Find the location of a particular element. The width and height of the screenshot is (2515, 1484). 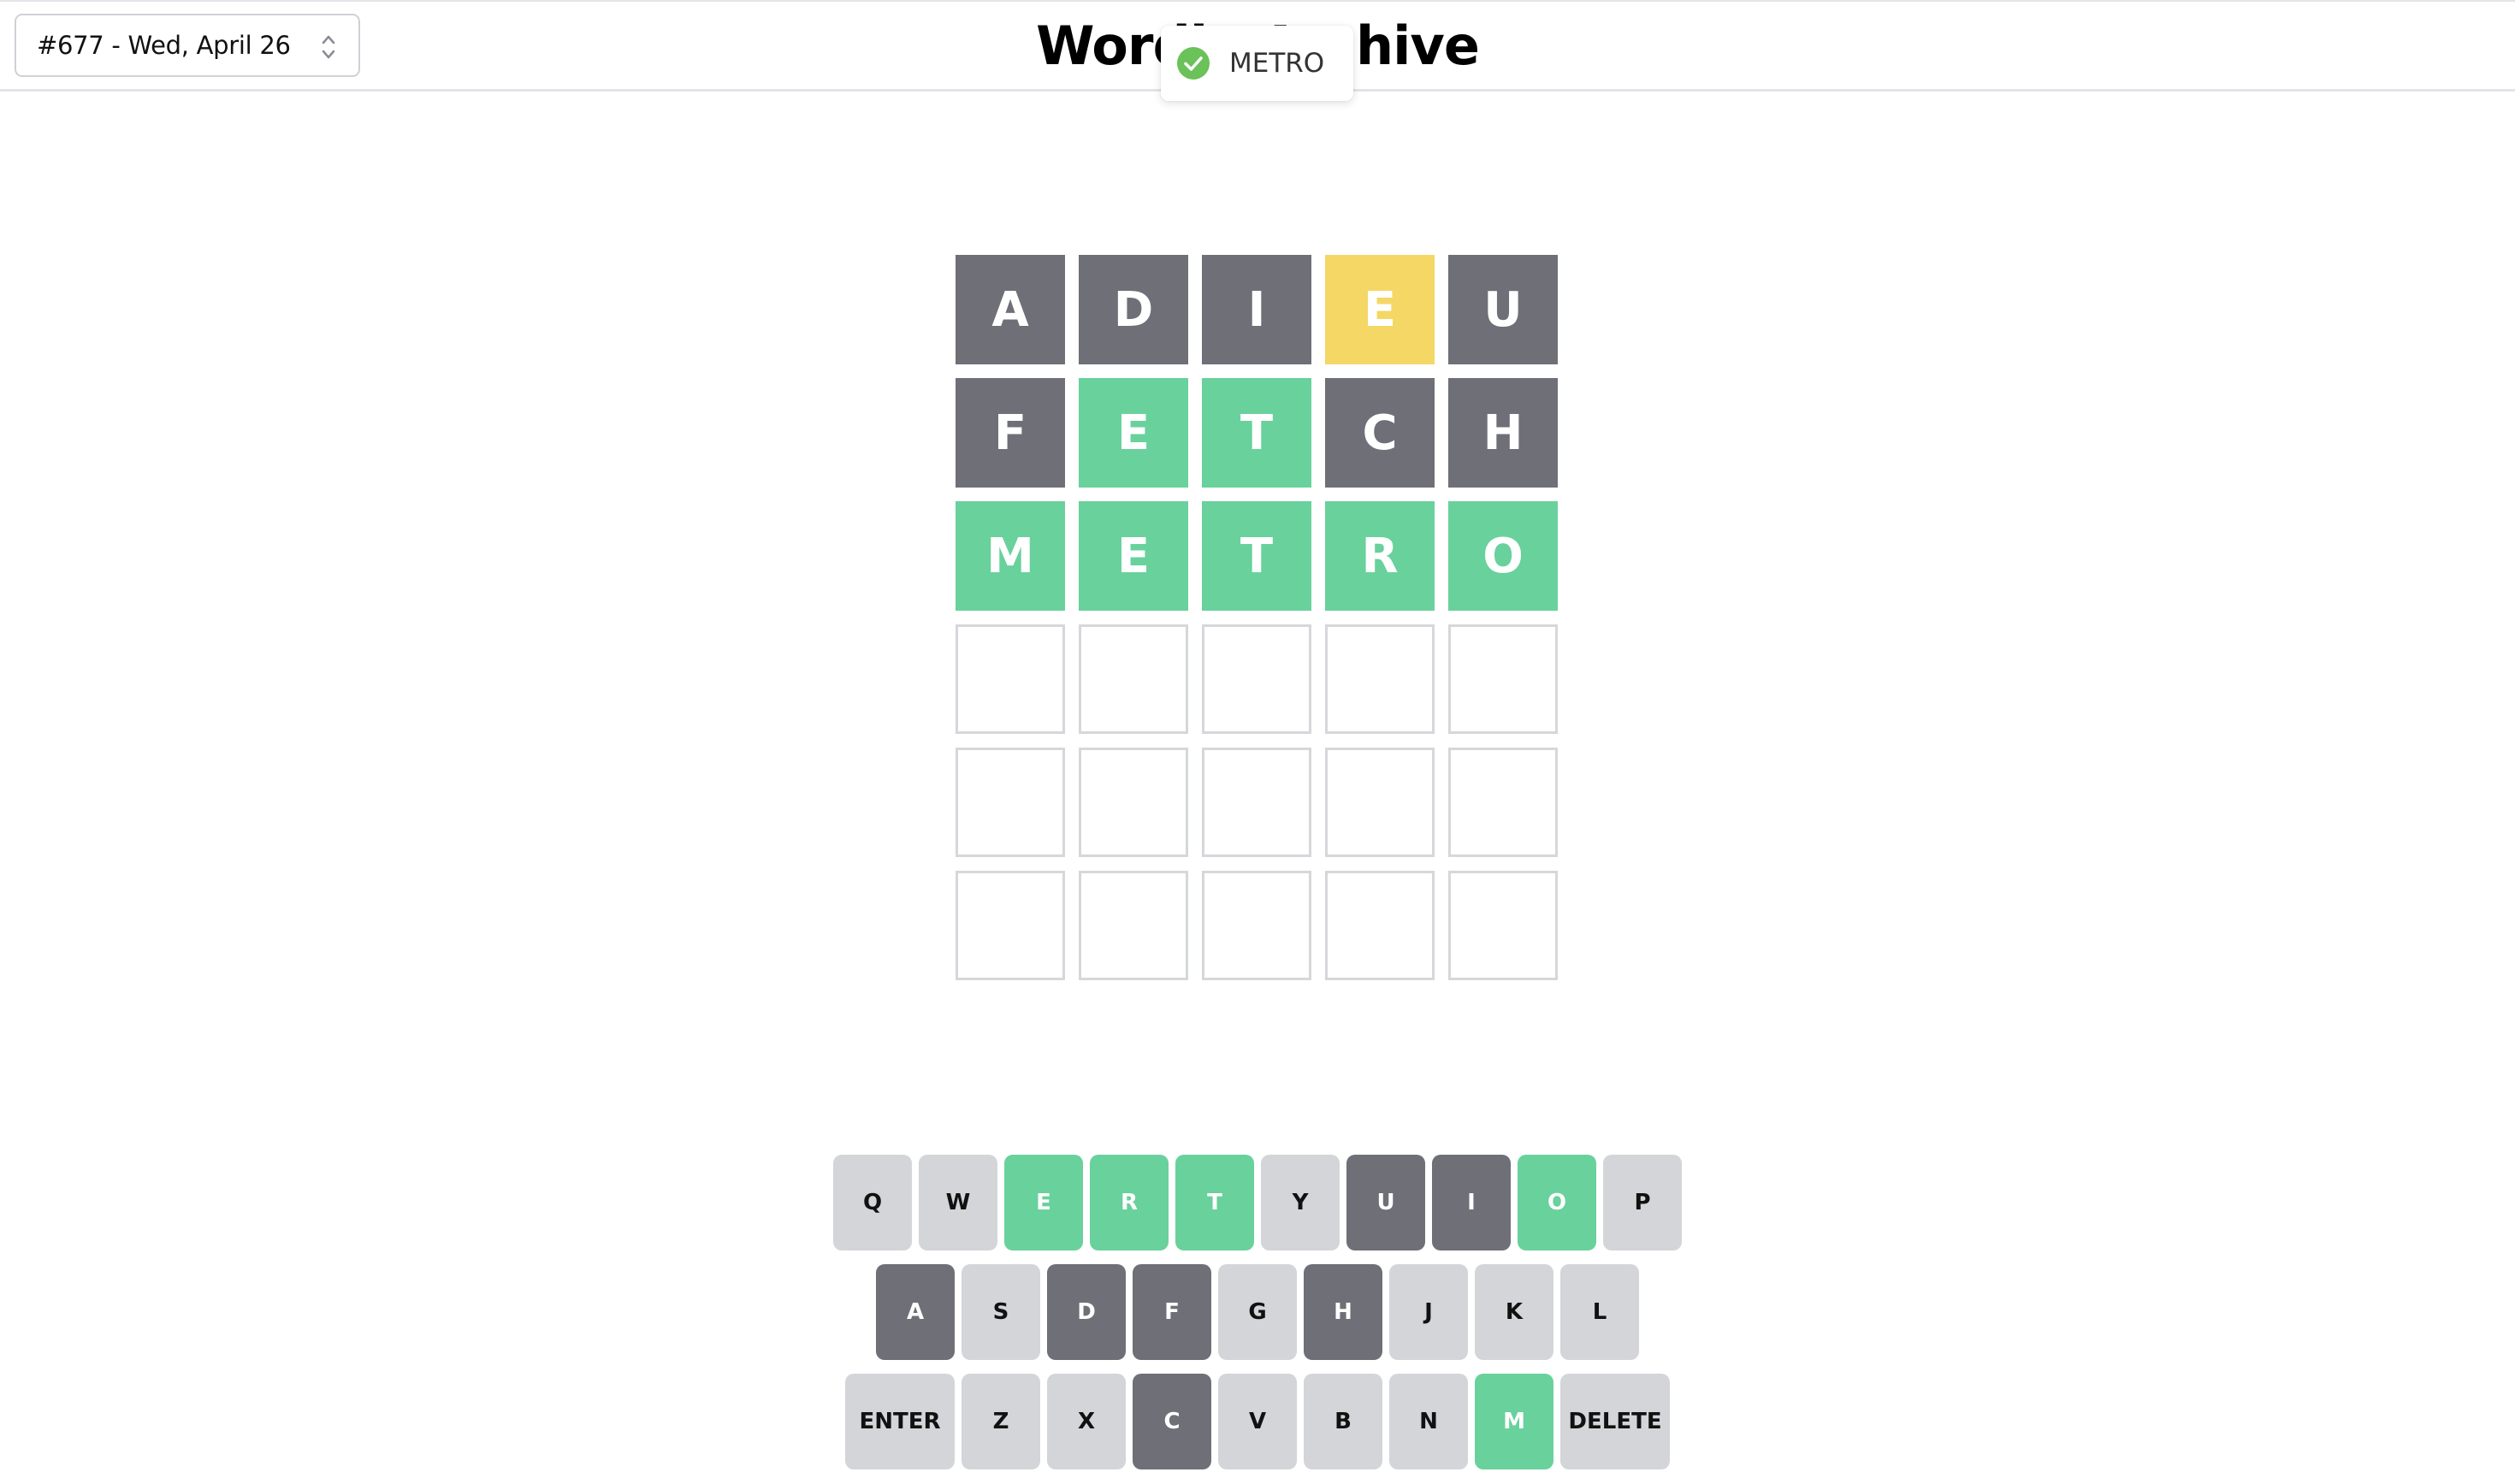

delete-key: DELETE is located at coordinates (1615, 1421).